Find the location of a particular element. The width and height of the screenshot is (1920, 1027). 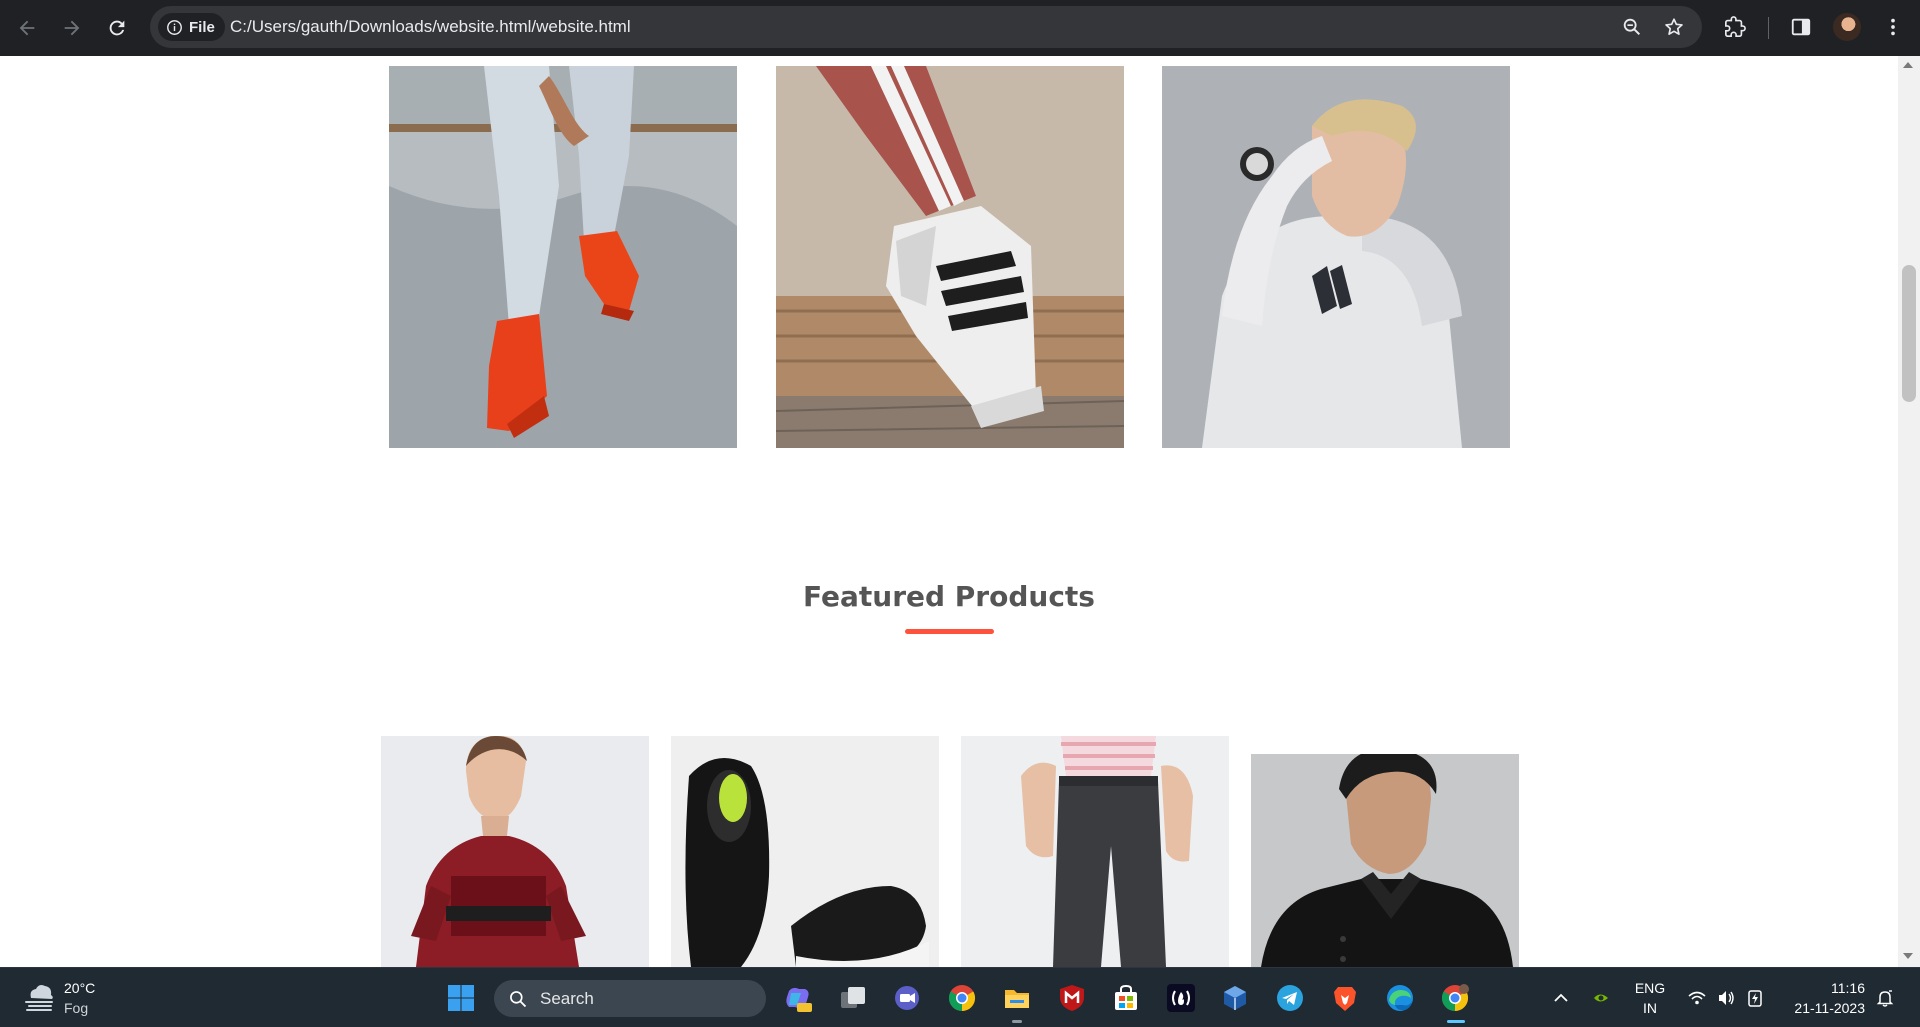

wifi-button is located at coordinates (1697, 998).